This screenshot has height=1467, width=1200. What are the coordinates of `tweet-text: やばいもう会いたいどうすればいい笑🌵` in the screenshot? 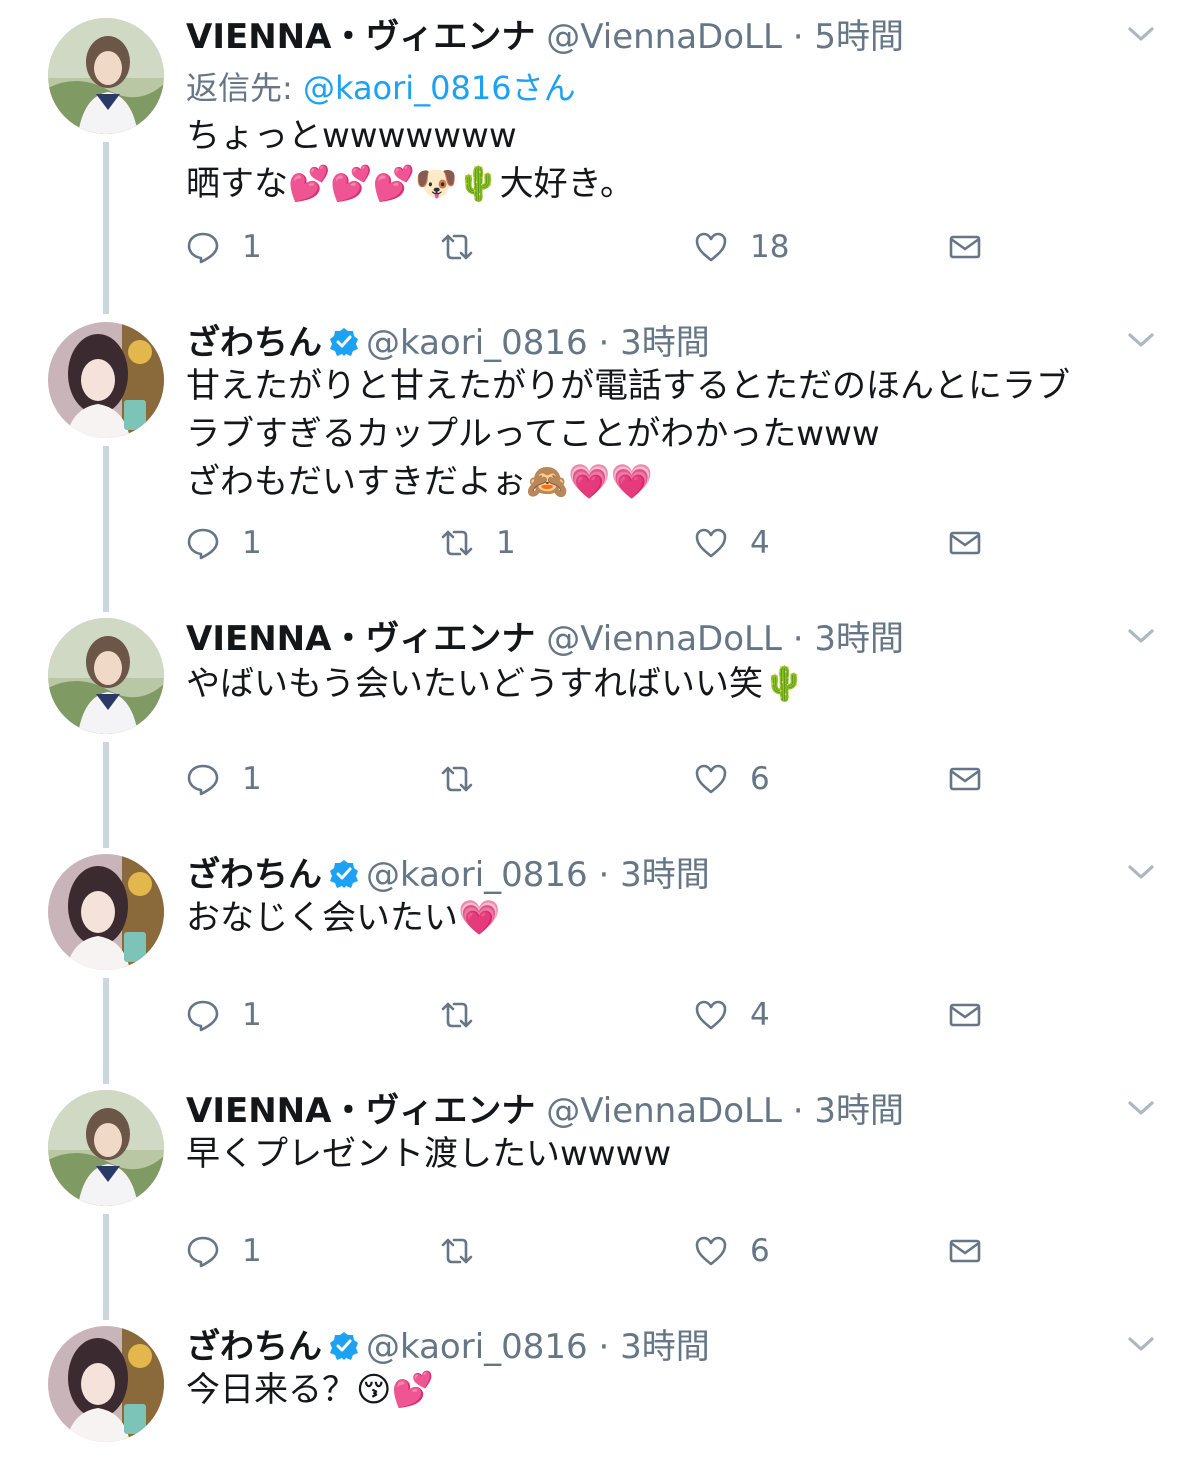 It's located at (495, 684).